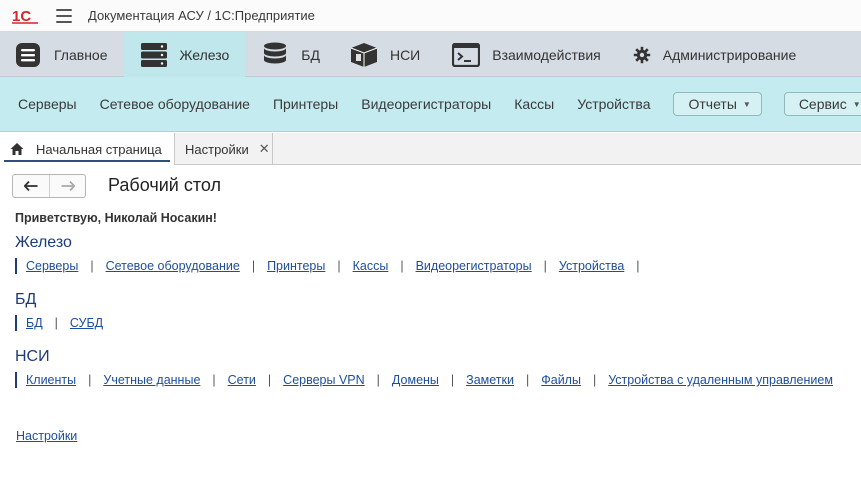  I want to click on terminal-icon, so click(466, 55).